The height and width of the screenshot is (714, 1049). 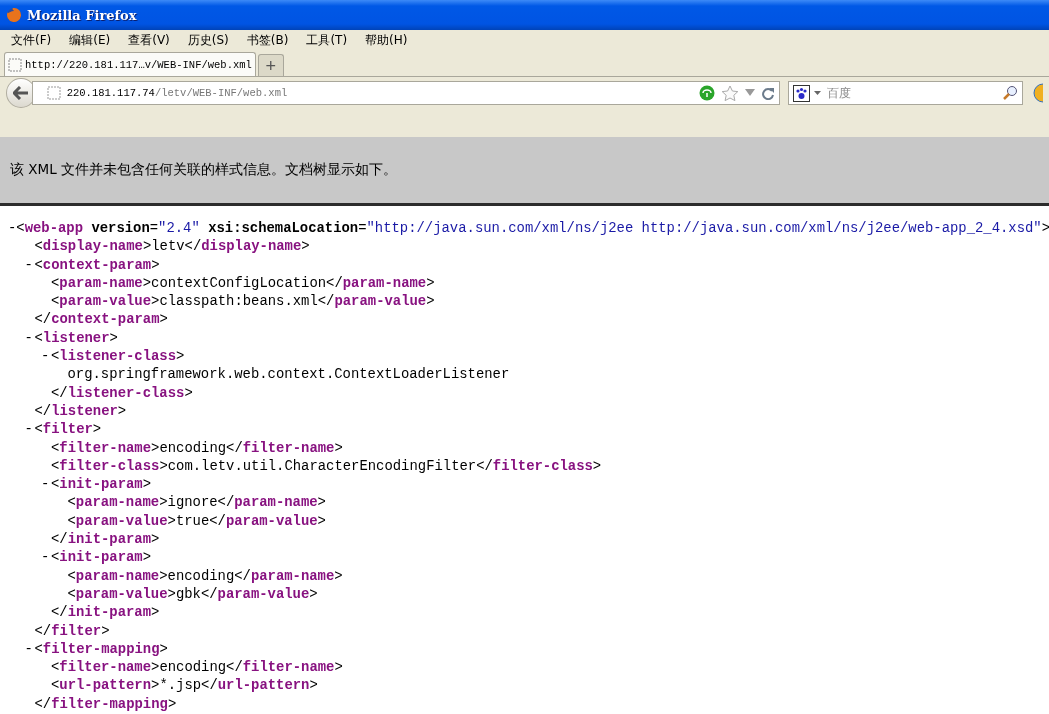 What do you see at coordinates (192, 594) in the screenshot?
I see `xml-line: <param-value>gbk</param-value>` at bounding box center [192, 594].